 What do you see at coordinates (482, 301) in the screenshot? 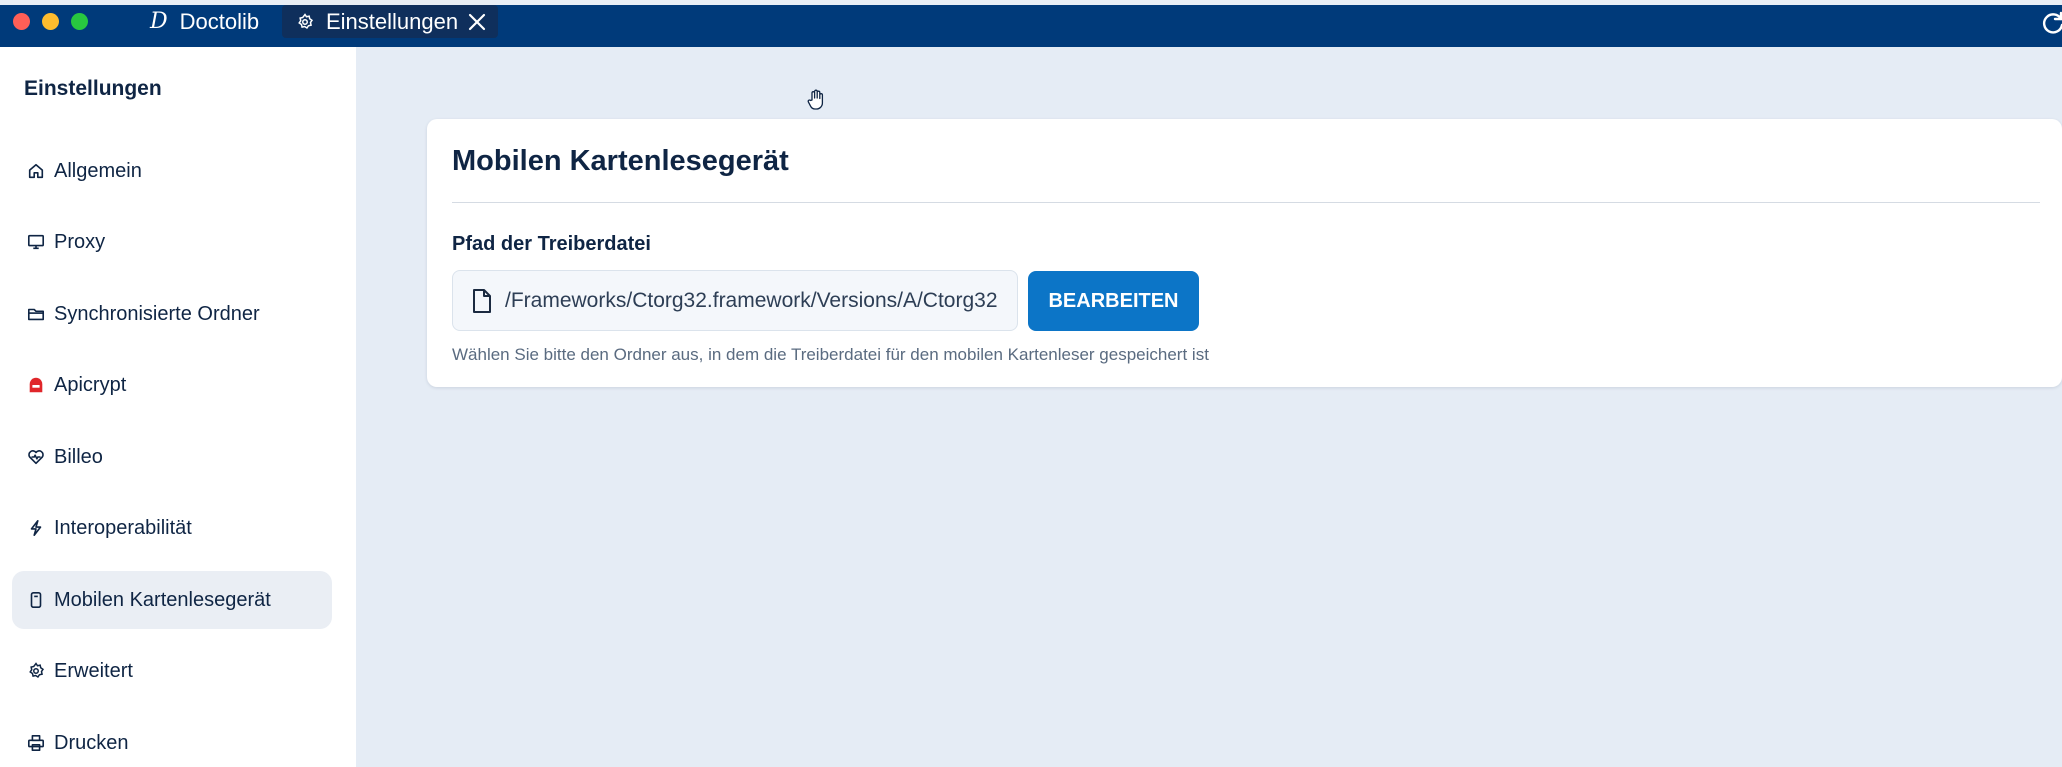
I see `file-icon` at bounding box center [482, 301].